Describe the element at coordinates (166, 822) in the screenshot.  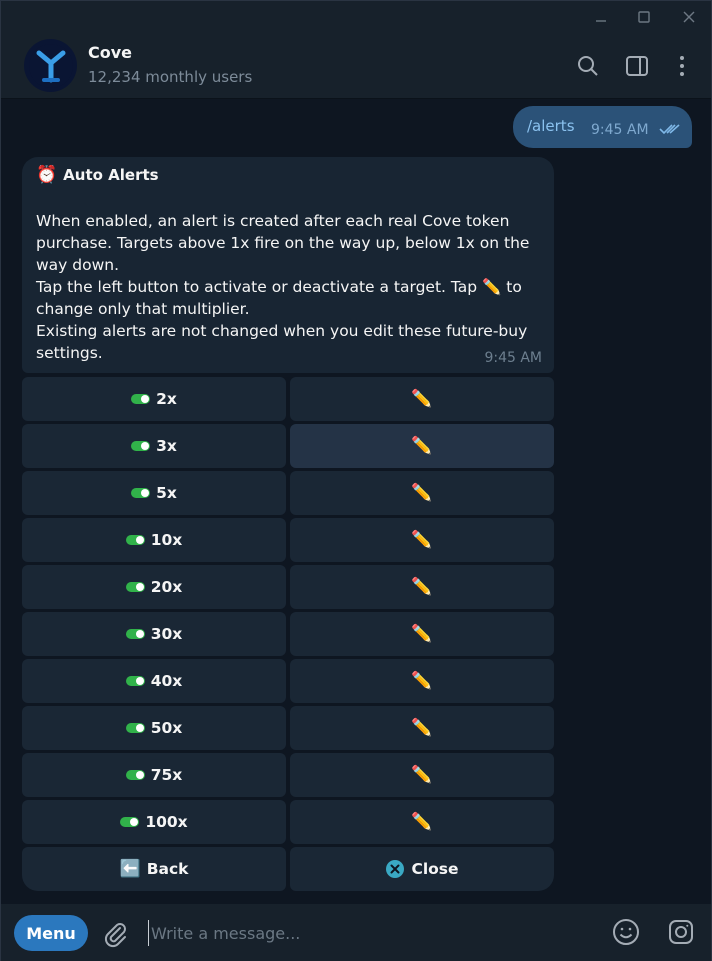
I see `target-label: 100x` at that location.